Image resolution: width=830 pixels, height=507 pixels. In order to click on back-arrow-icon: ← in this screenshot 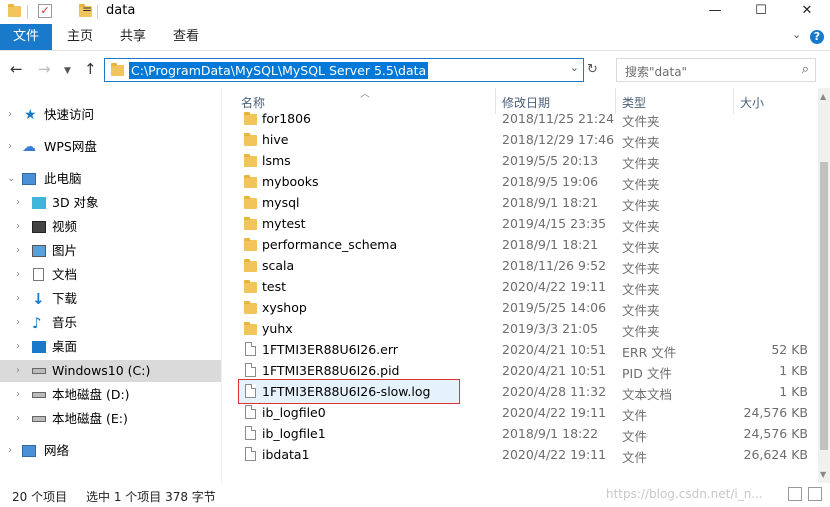, I will do `click(16, 69)`.